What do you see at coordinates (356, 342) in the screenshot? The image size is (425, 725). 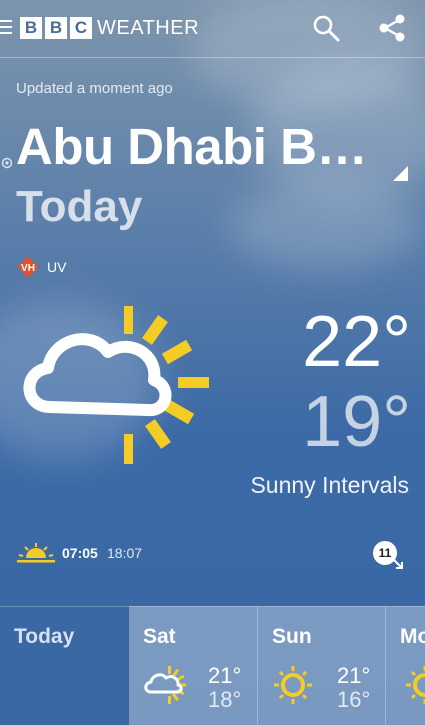 I see `temperature-high: 22°` at bounding box center [356, 342].